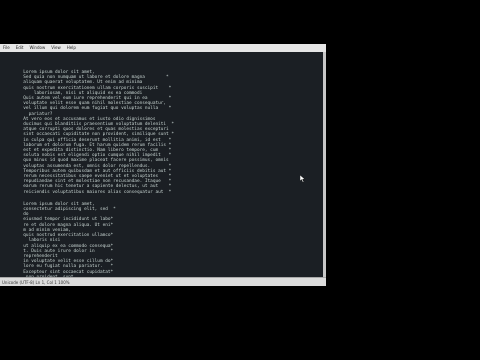 Image resolution: width=480 pixels, height=360 pixels. I want to click on menu-file: File, so click(6, 48).